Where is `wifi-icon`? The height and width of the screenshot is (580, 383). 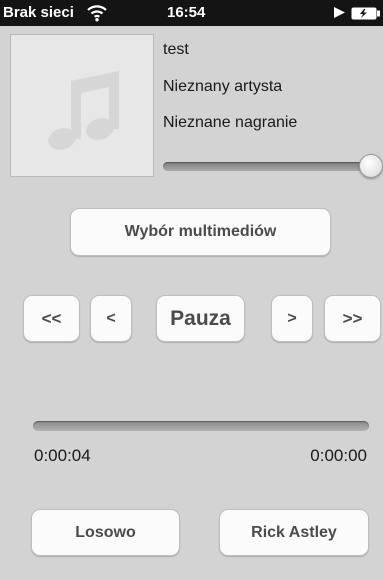
wifi-icon is located at coordinates (97, 14).